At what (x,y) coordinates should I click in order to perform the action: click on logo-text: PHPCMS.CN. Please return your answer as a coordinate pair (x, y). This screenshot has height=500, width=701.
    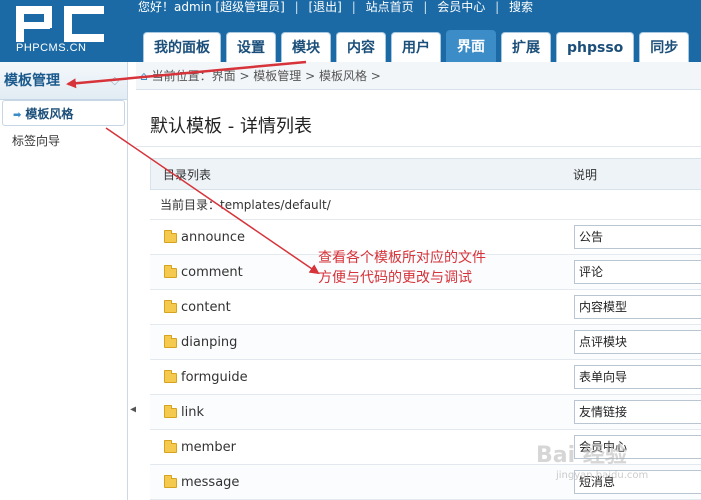
    Looking at the image, I should click on (51, 48).